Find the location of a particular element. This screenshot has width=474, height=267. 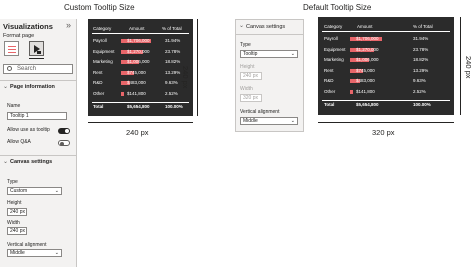

cell-amount: $1,706,000 is located at coordinates (138, 40).